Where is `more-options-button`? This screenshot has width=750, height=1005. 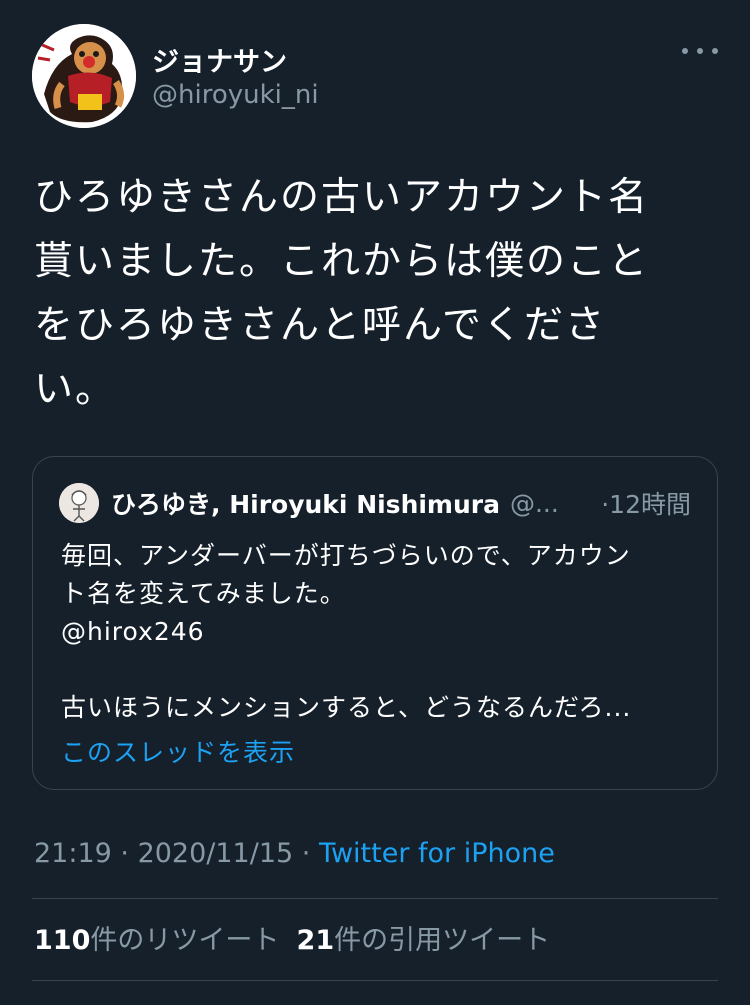 more-options-button is located at coordinates (700, 51).